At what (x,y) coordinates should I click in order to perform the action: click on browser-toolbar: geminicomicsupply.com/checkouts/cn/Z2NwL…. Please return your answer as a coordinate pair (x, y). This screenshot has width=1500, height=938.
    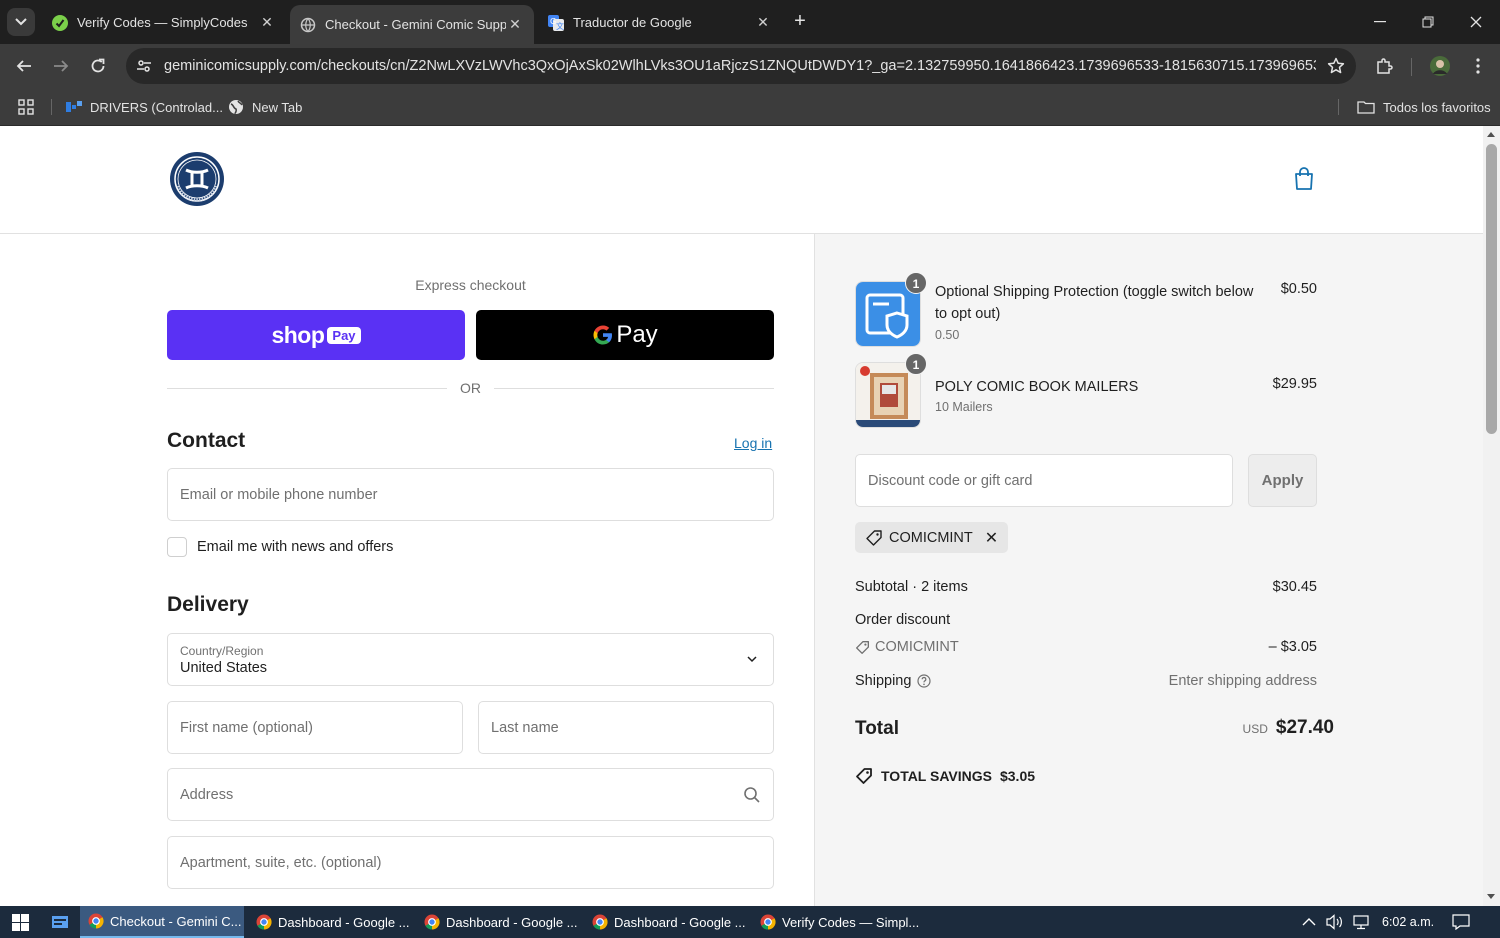
    Looking at the image, I should click on (750, 66).